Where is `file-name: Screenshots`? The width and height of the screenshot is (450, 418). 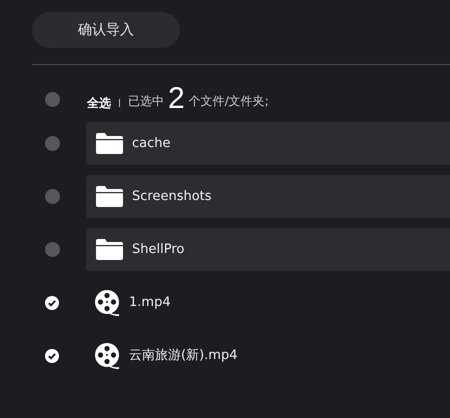 file-name: Screenshots is located at coordinates (172, 197).